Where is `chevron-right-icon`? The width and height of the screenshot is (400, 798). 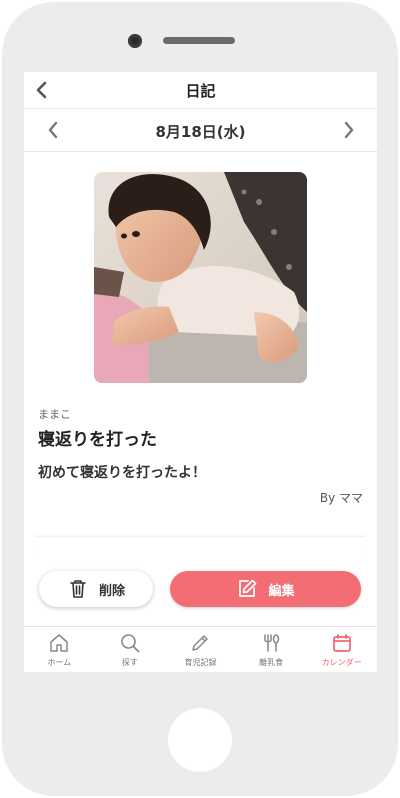 chevron-right-icon is located at coordinates (349, 130).